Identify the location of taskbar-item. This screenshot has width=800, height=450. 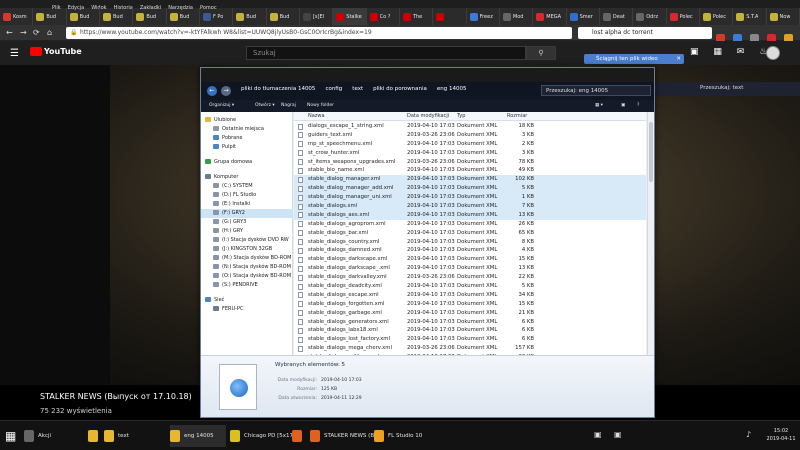
(300, 436).